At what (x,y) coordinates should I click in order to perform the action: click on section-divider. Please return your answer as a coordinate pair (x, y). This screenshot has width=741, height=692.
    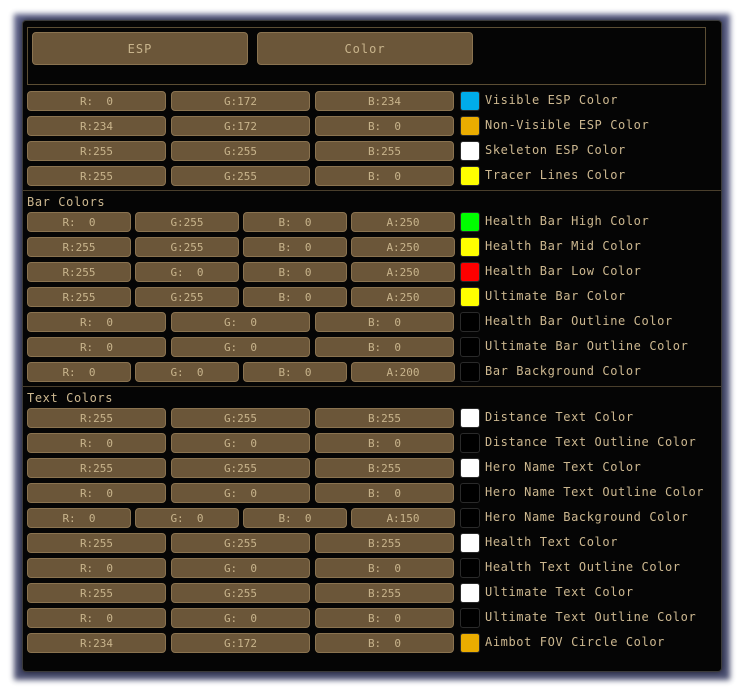
    Looking at the image, I should click on (372, 386).